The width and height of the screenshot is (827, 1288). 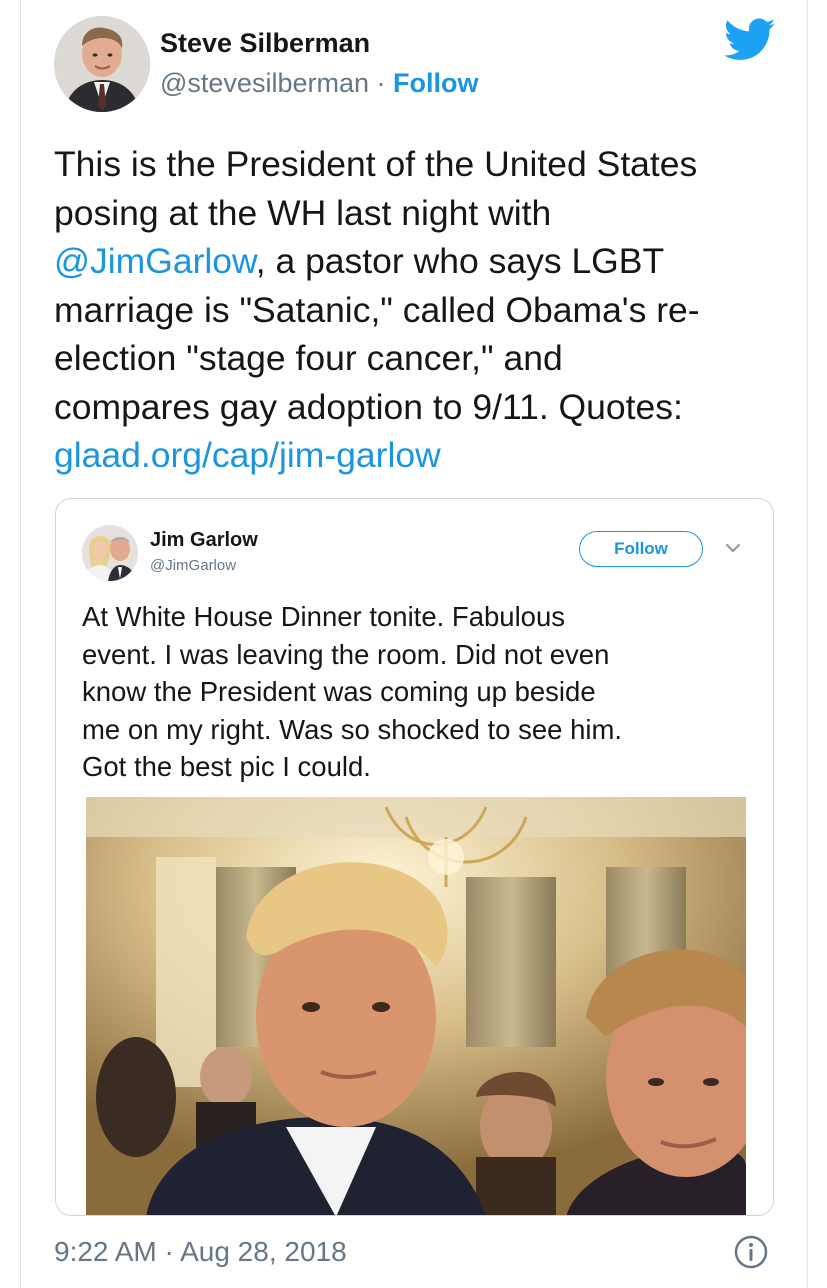 I want to click on author-avatar, so click(x=102, y=64).